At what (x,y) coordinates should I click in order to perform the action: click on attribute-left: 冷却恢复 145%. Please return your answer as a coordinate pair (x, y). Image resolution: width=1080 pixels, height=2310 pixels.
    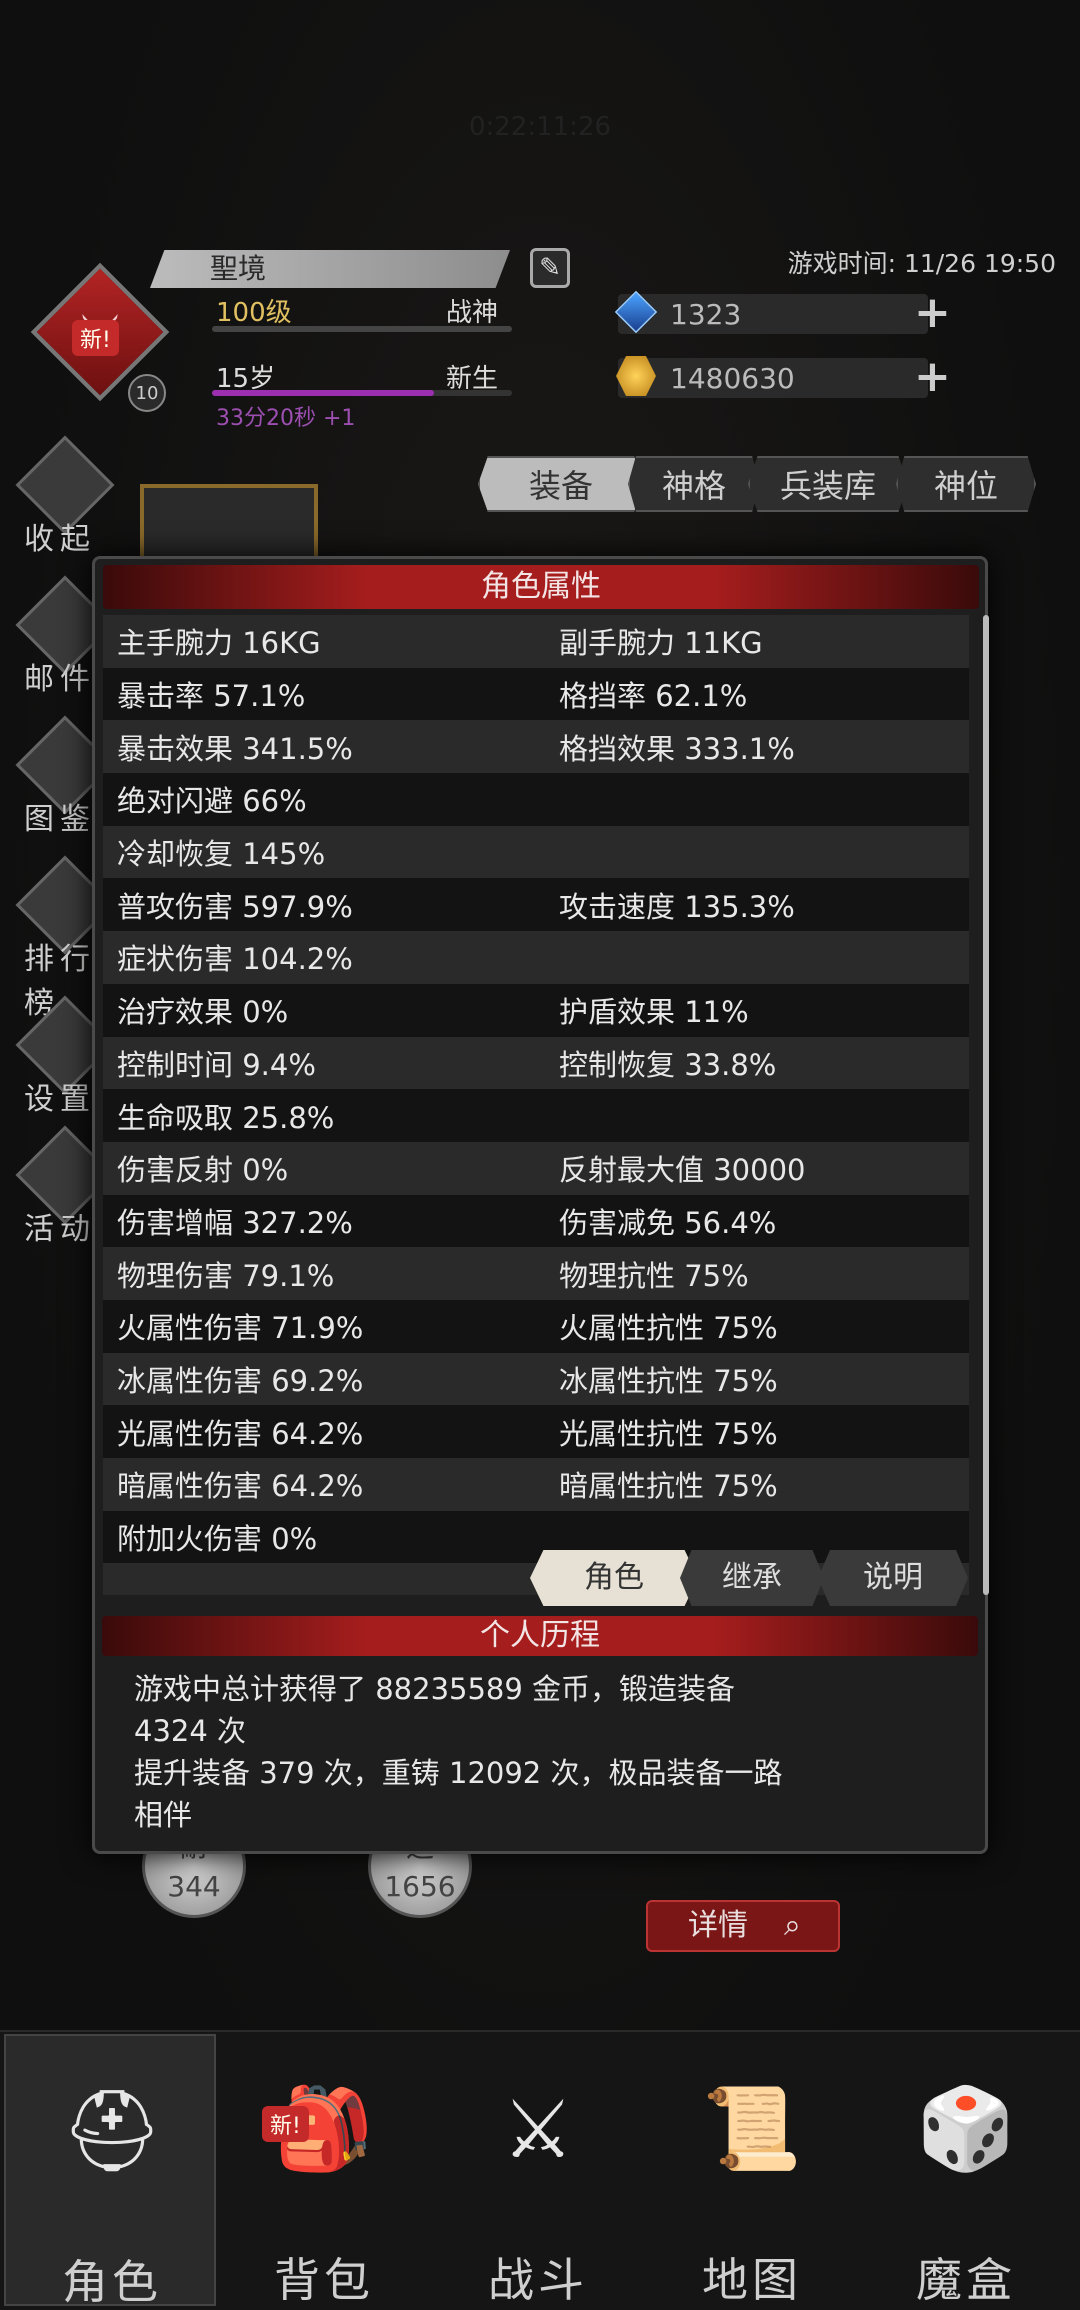
    Looking at the image, I should click on (221, 854).